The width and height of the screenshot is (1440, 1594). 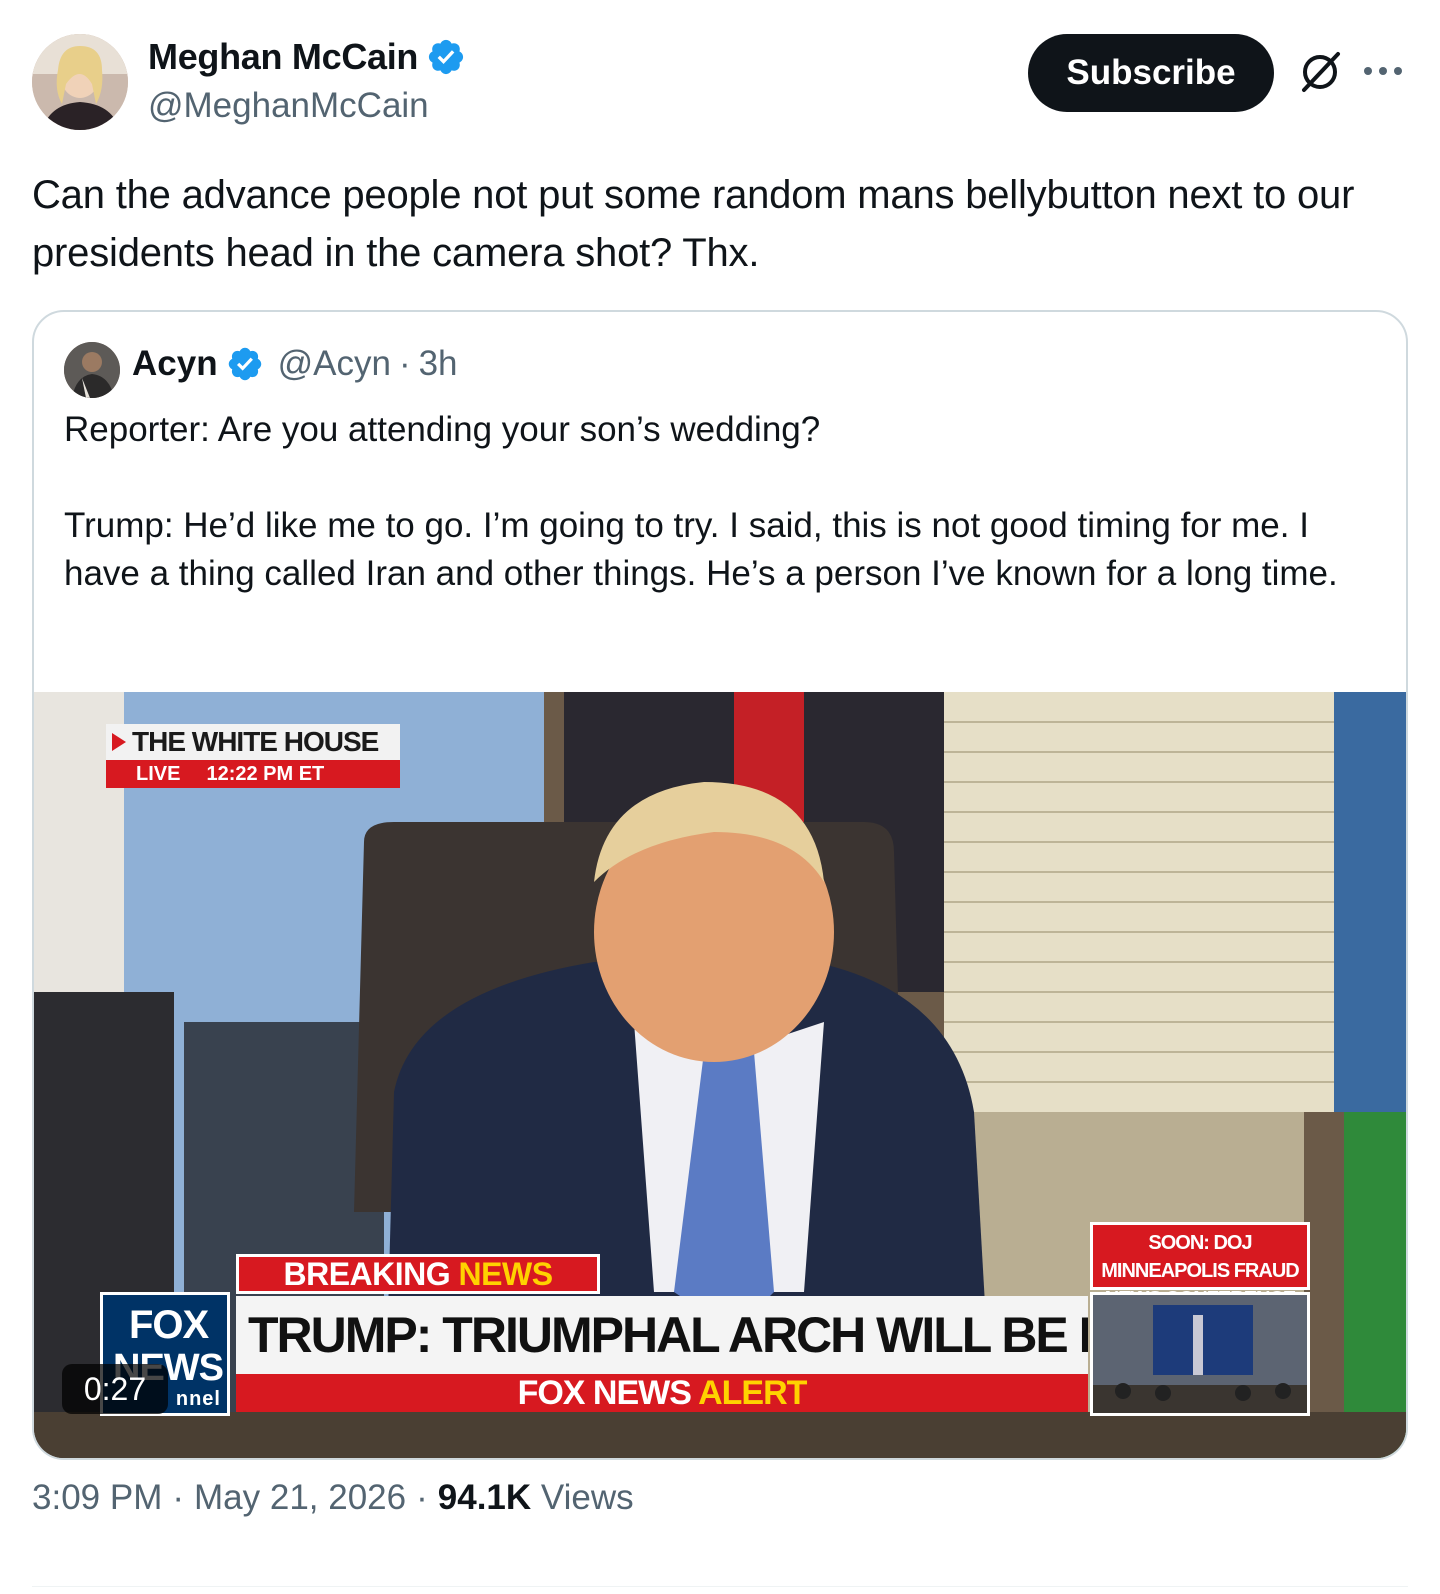 I want to click on author-display-name: Meghan McCain, so click(x=283, y=57).